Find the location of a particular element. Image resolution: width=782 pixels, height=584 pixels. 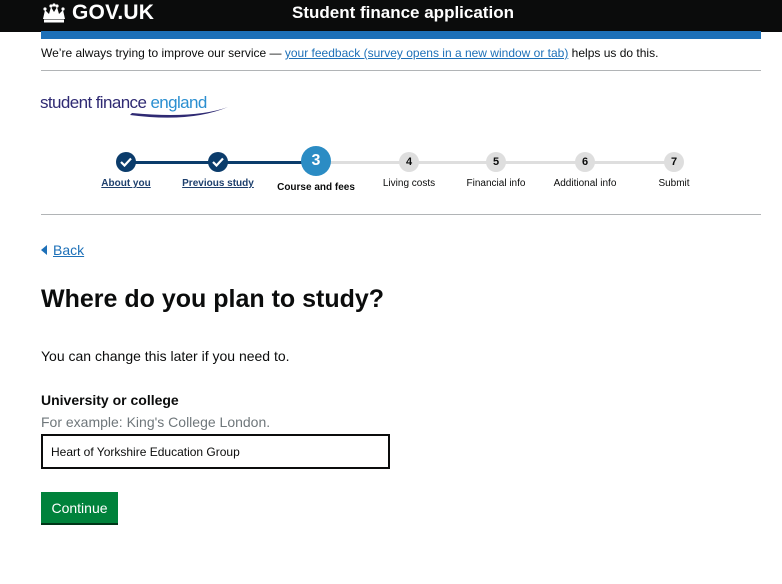

step-submit: 7 Submit is located at coordinates (674, 164).